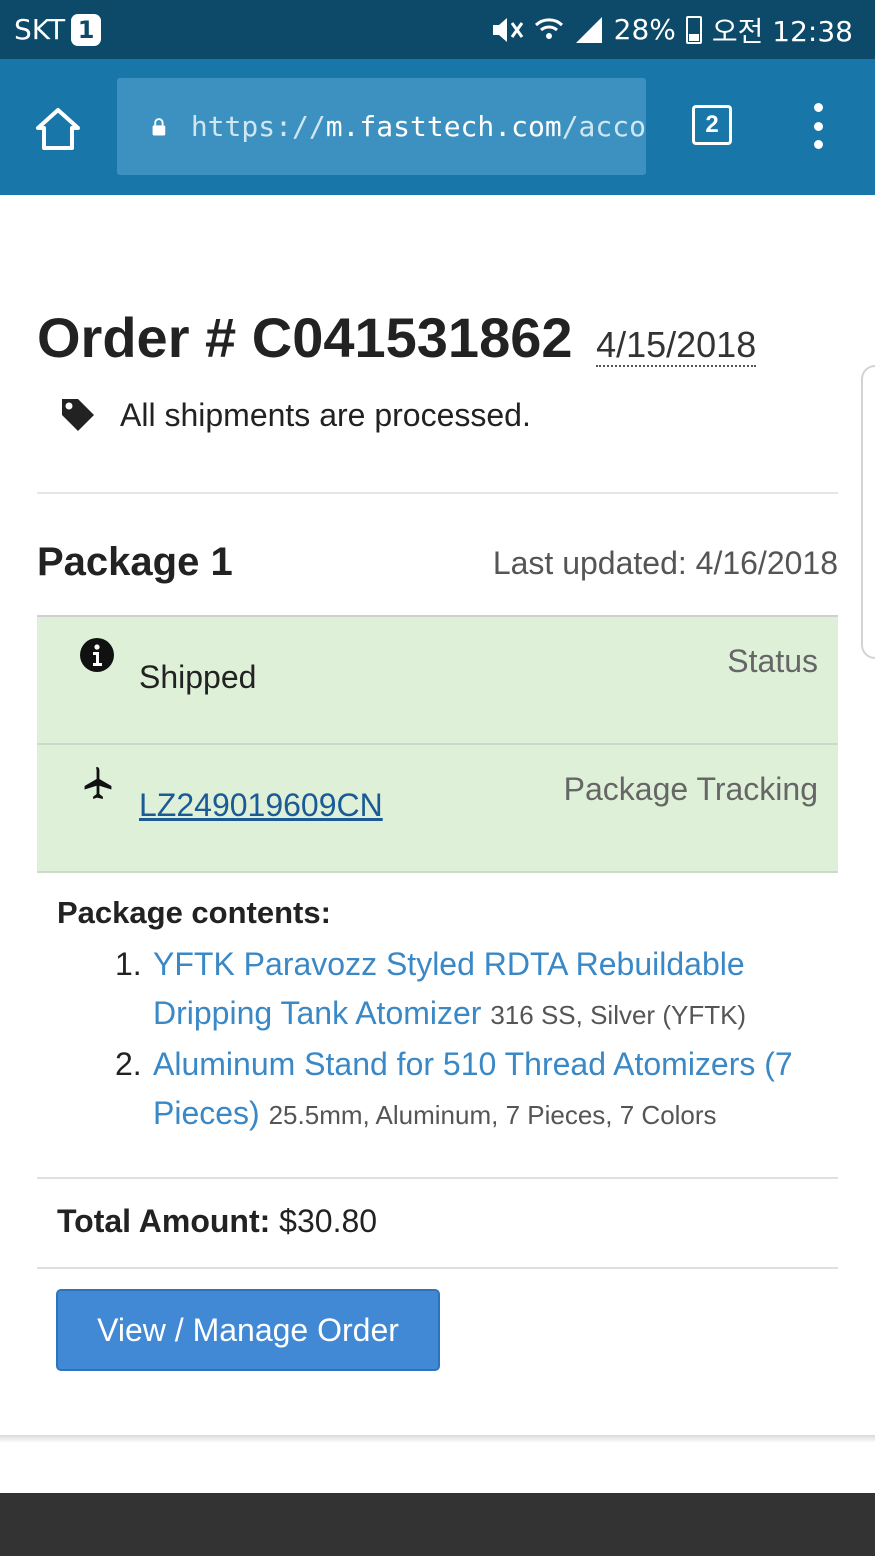 This screenshot has width=875, height=1556. Describe the element at coordinates (693, 29) in the screenshot. I see `battery-icon` at that location.